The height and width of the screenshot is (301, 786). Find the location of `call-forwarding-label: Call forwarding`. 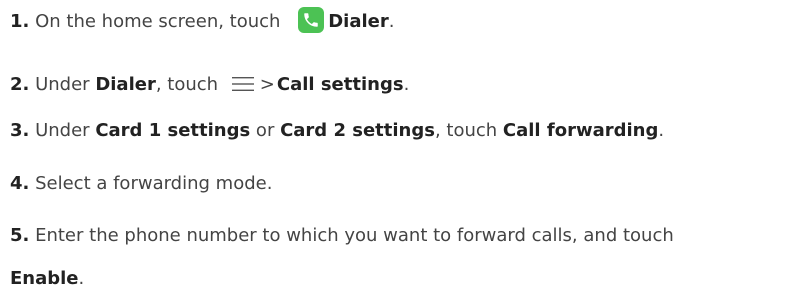

call-forwarding-label: Call forwarding is located at coordinates (580, 130).